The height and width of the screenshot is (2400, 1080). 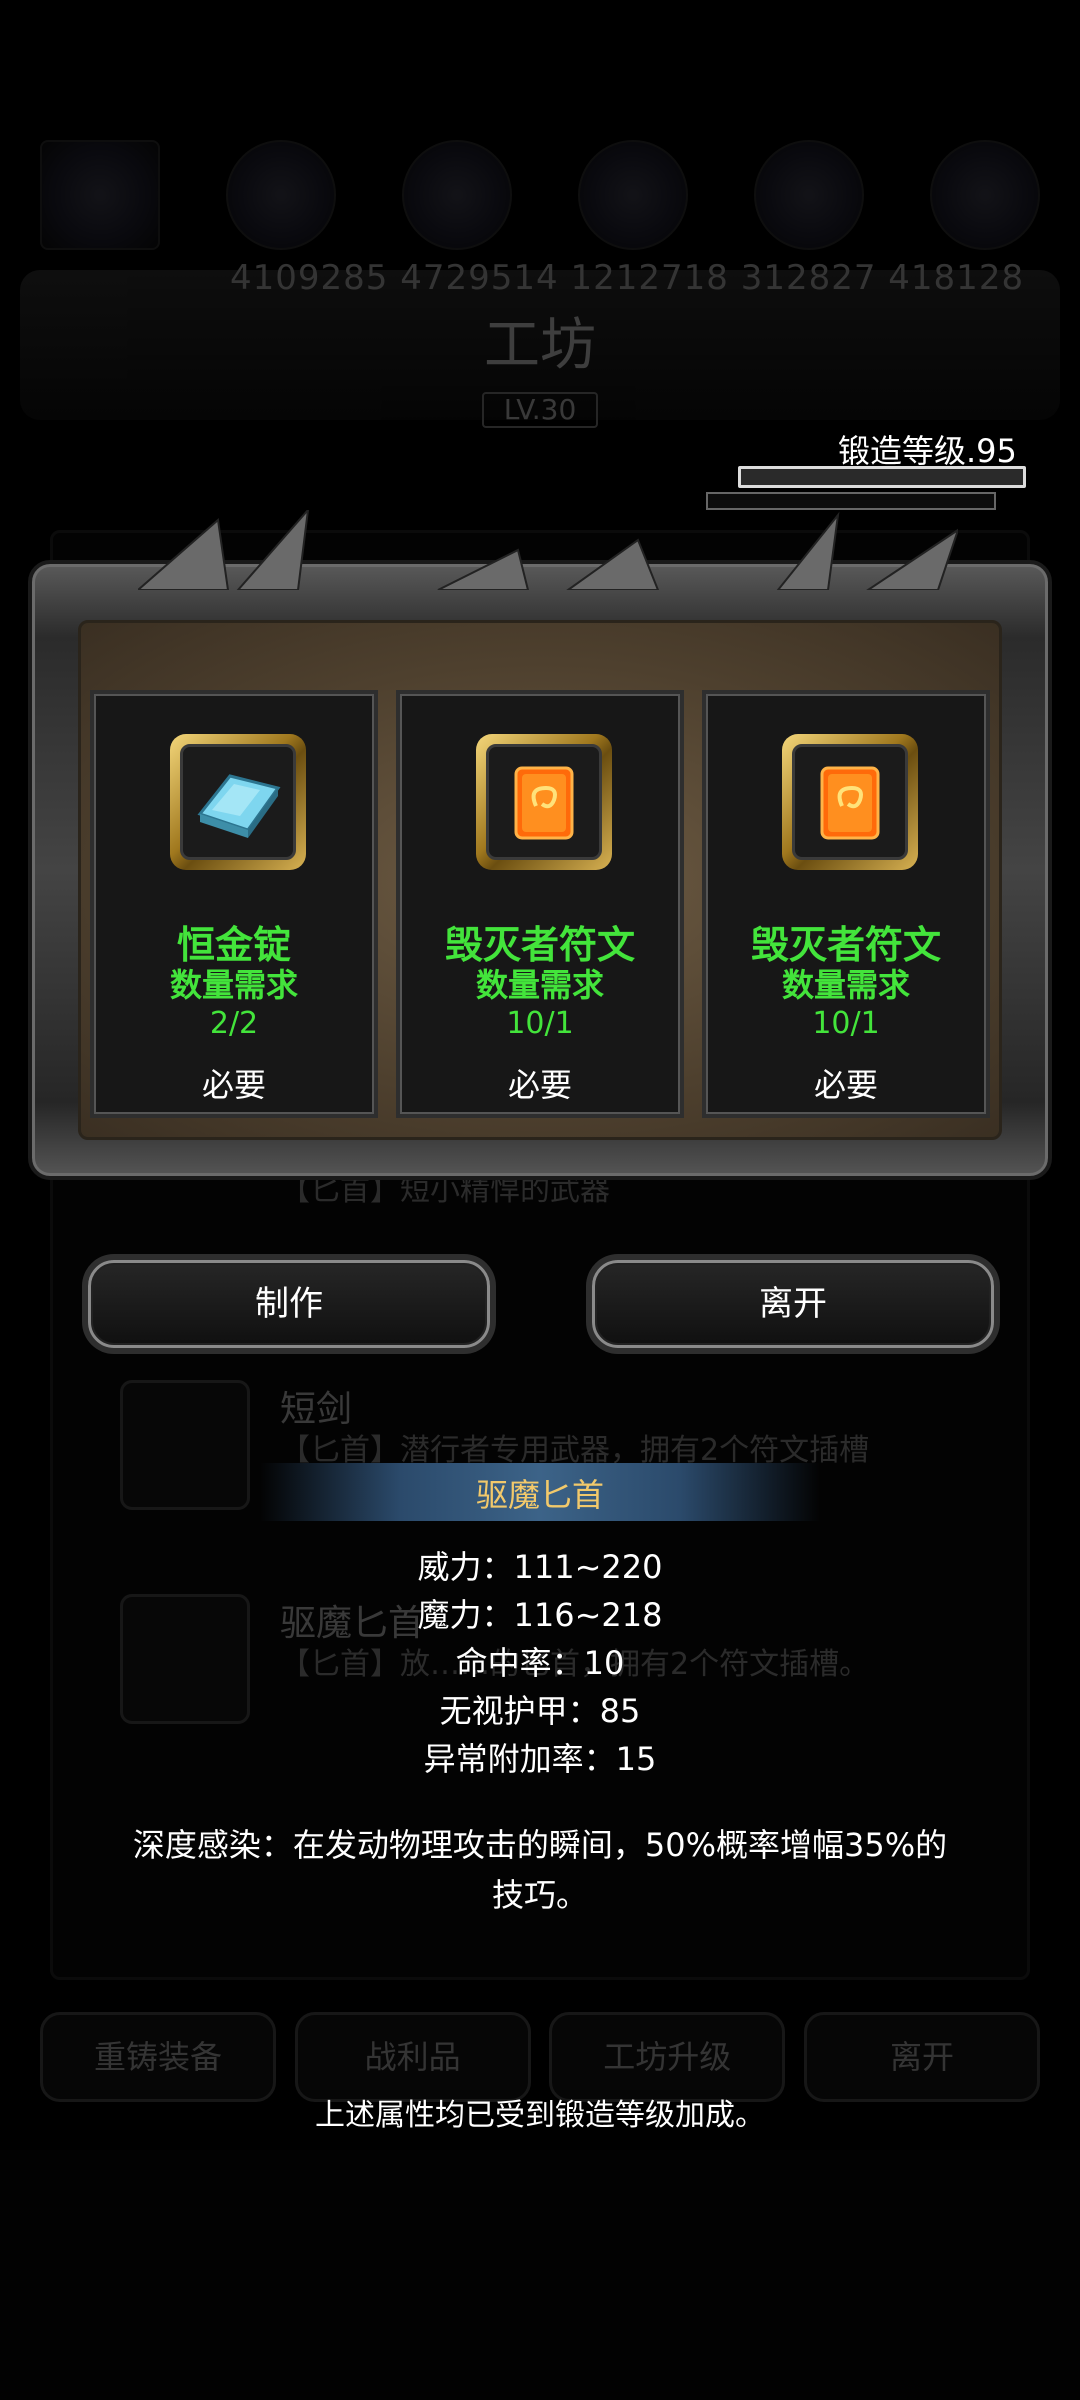 What do you see at coordinates (239, 806) in the screenshot?
I see `ingot-icon` at bounding box center [239, 806].